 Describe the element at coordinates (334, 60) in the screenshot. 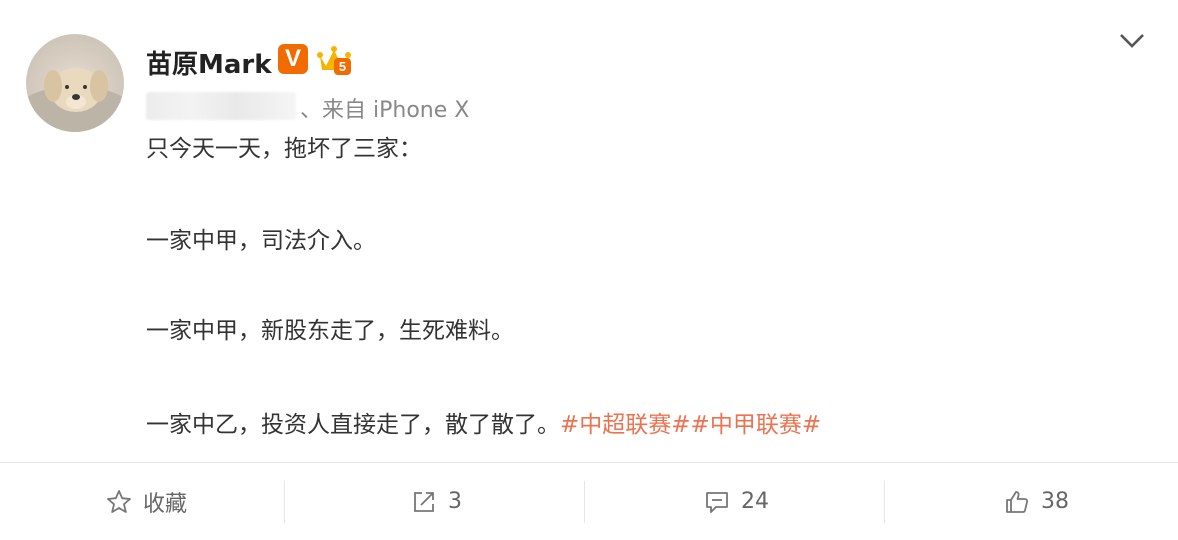

I see `member-crown-icon: 5` at that location.